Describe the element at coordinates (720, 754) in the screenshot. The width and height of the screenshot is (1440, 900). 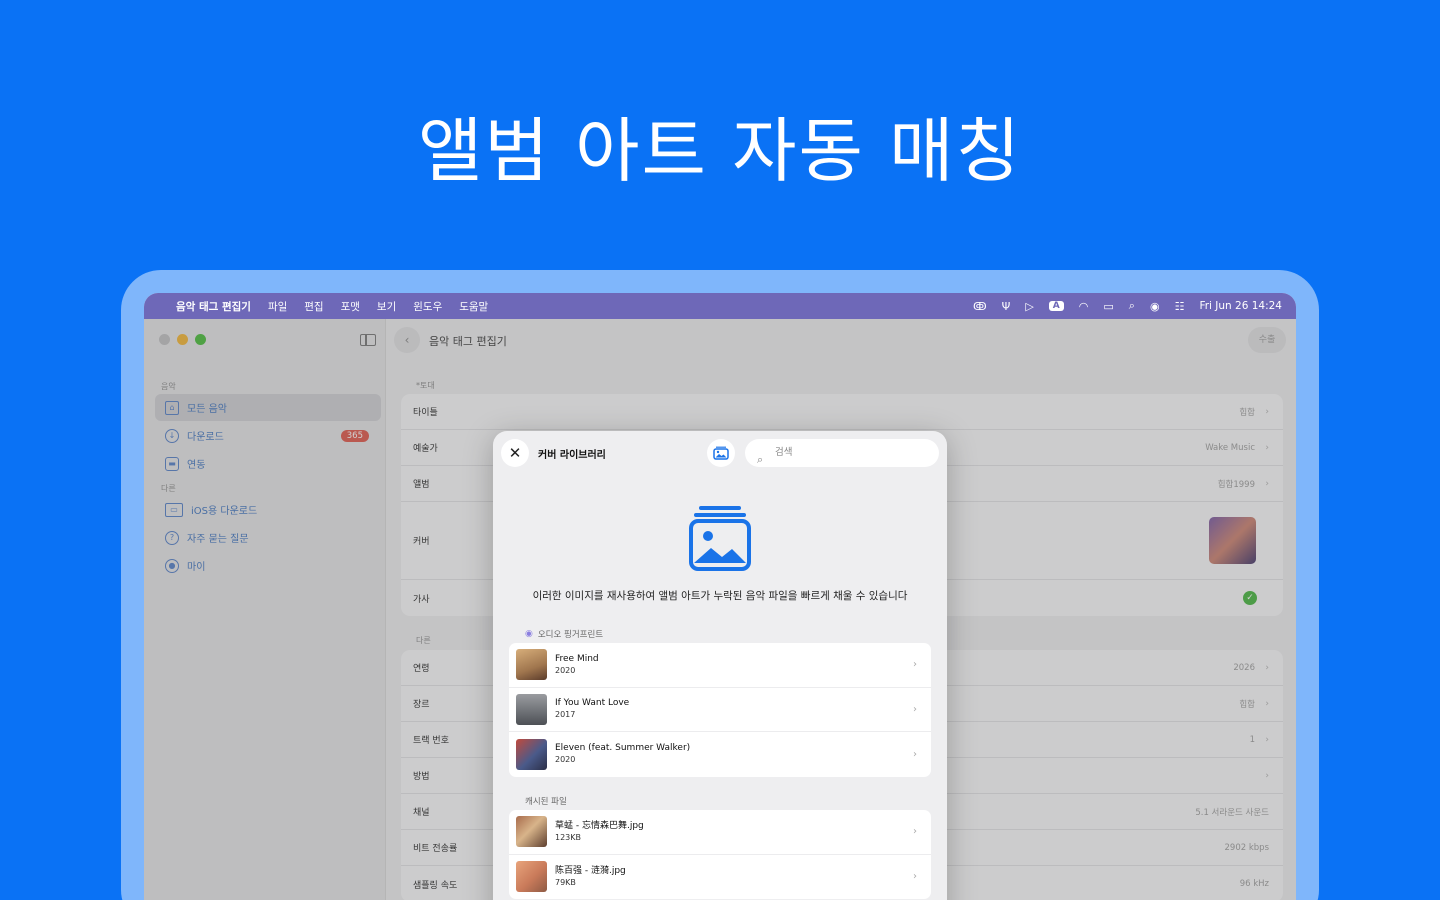
I see `list-item: Eleven (feat. Summer Walker) 2020 ›` at that location.